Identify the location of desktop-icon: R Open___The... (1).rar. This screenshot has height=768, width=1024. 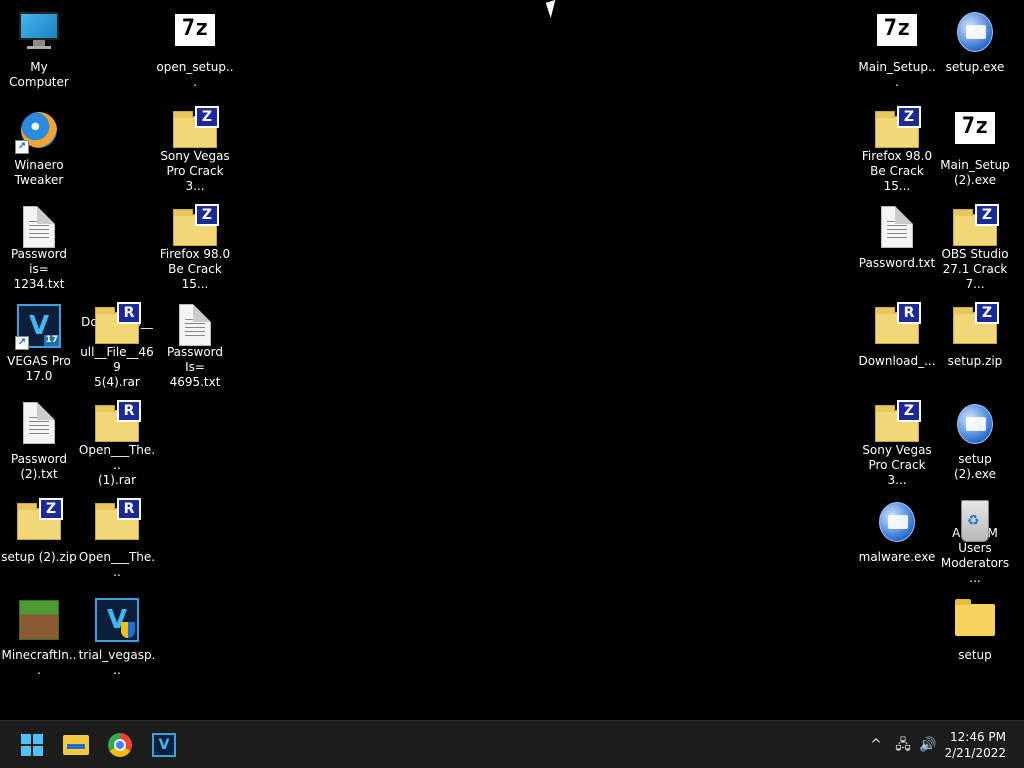
(117, 440).